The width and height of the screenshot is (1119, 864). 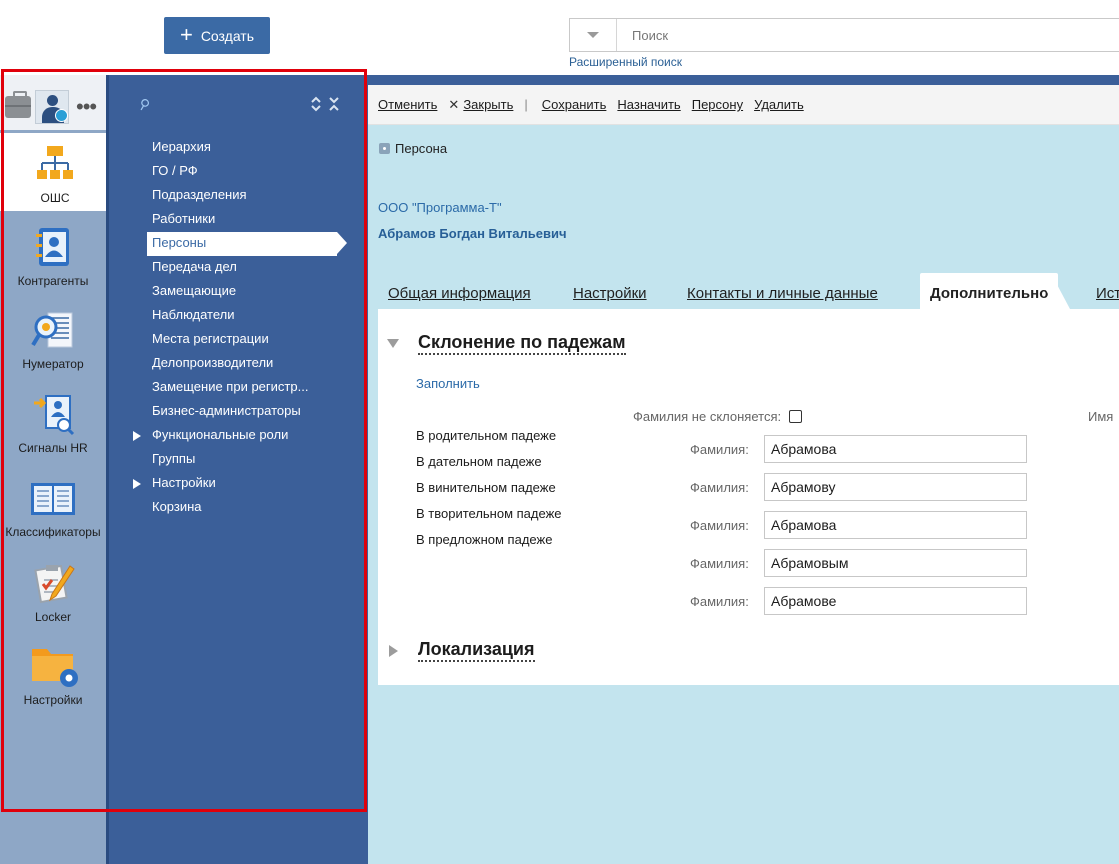 I want to click on nav-item-trash: Корзина, so click(x=252, y=508).